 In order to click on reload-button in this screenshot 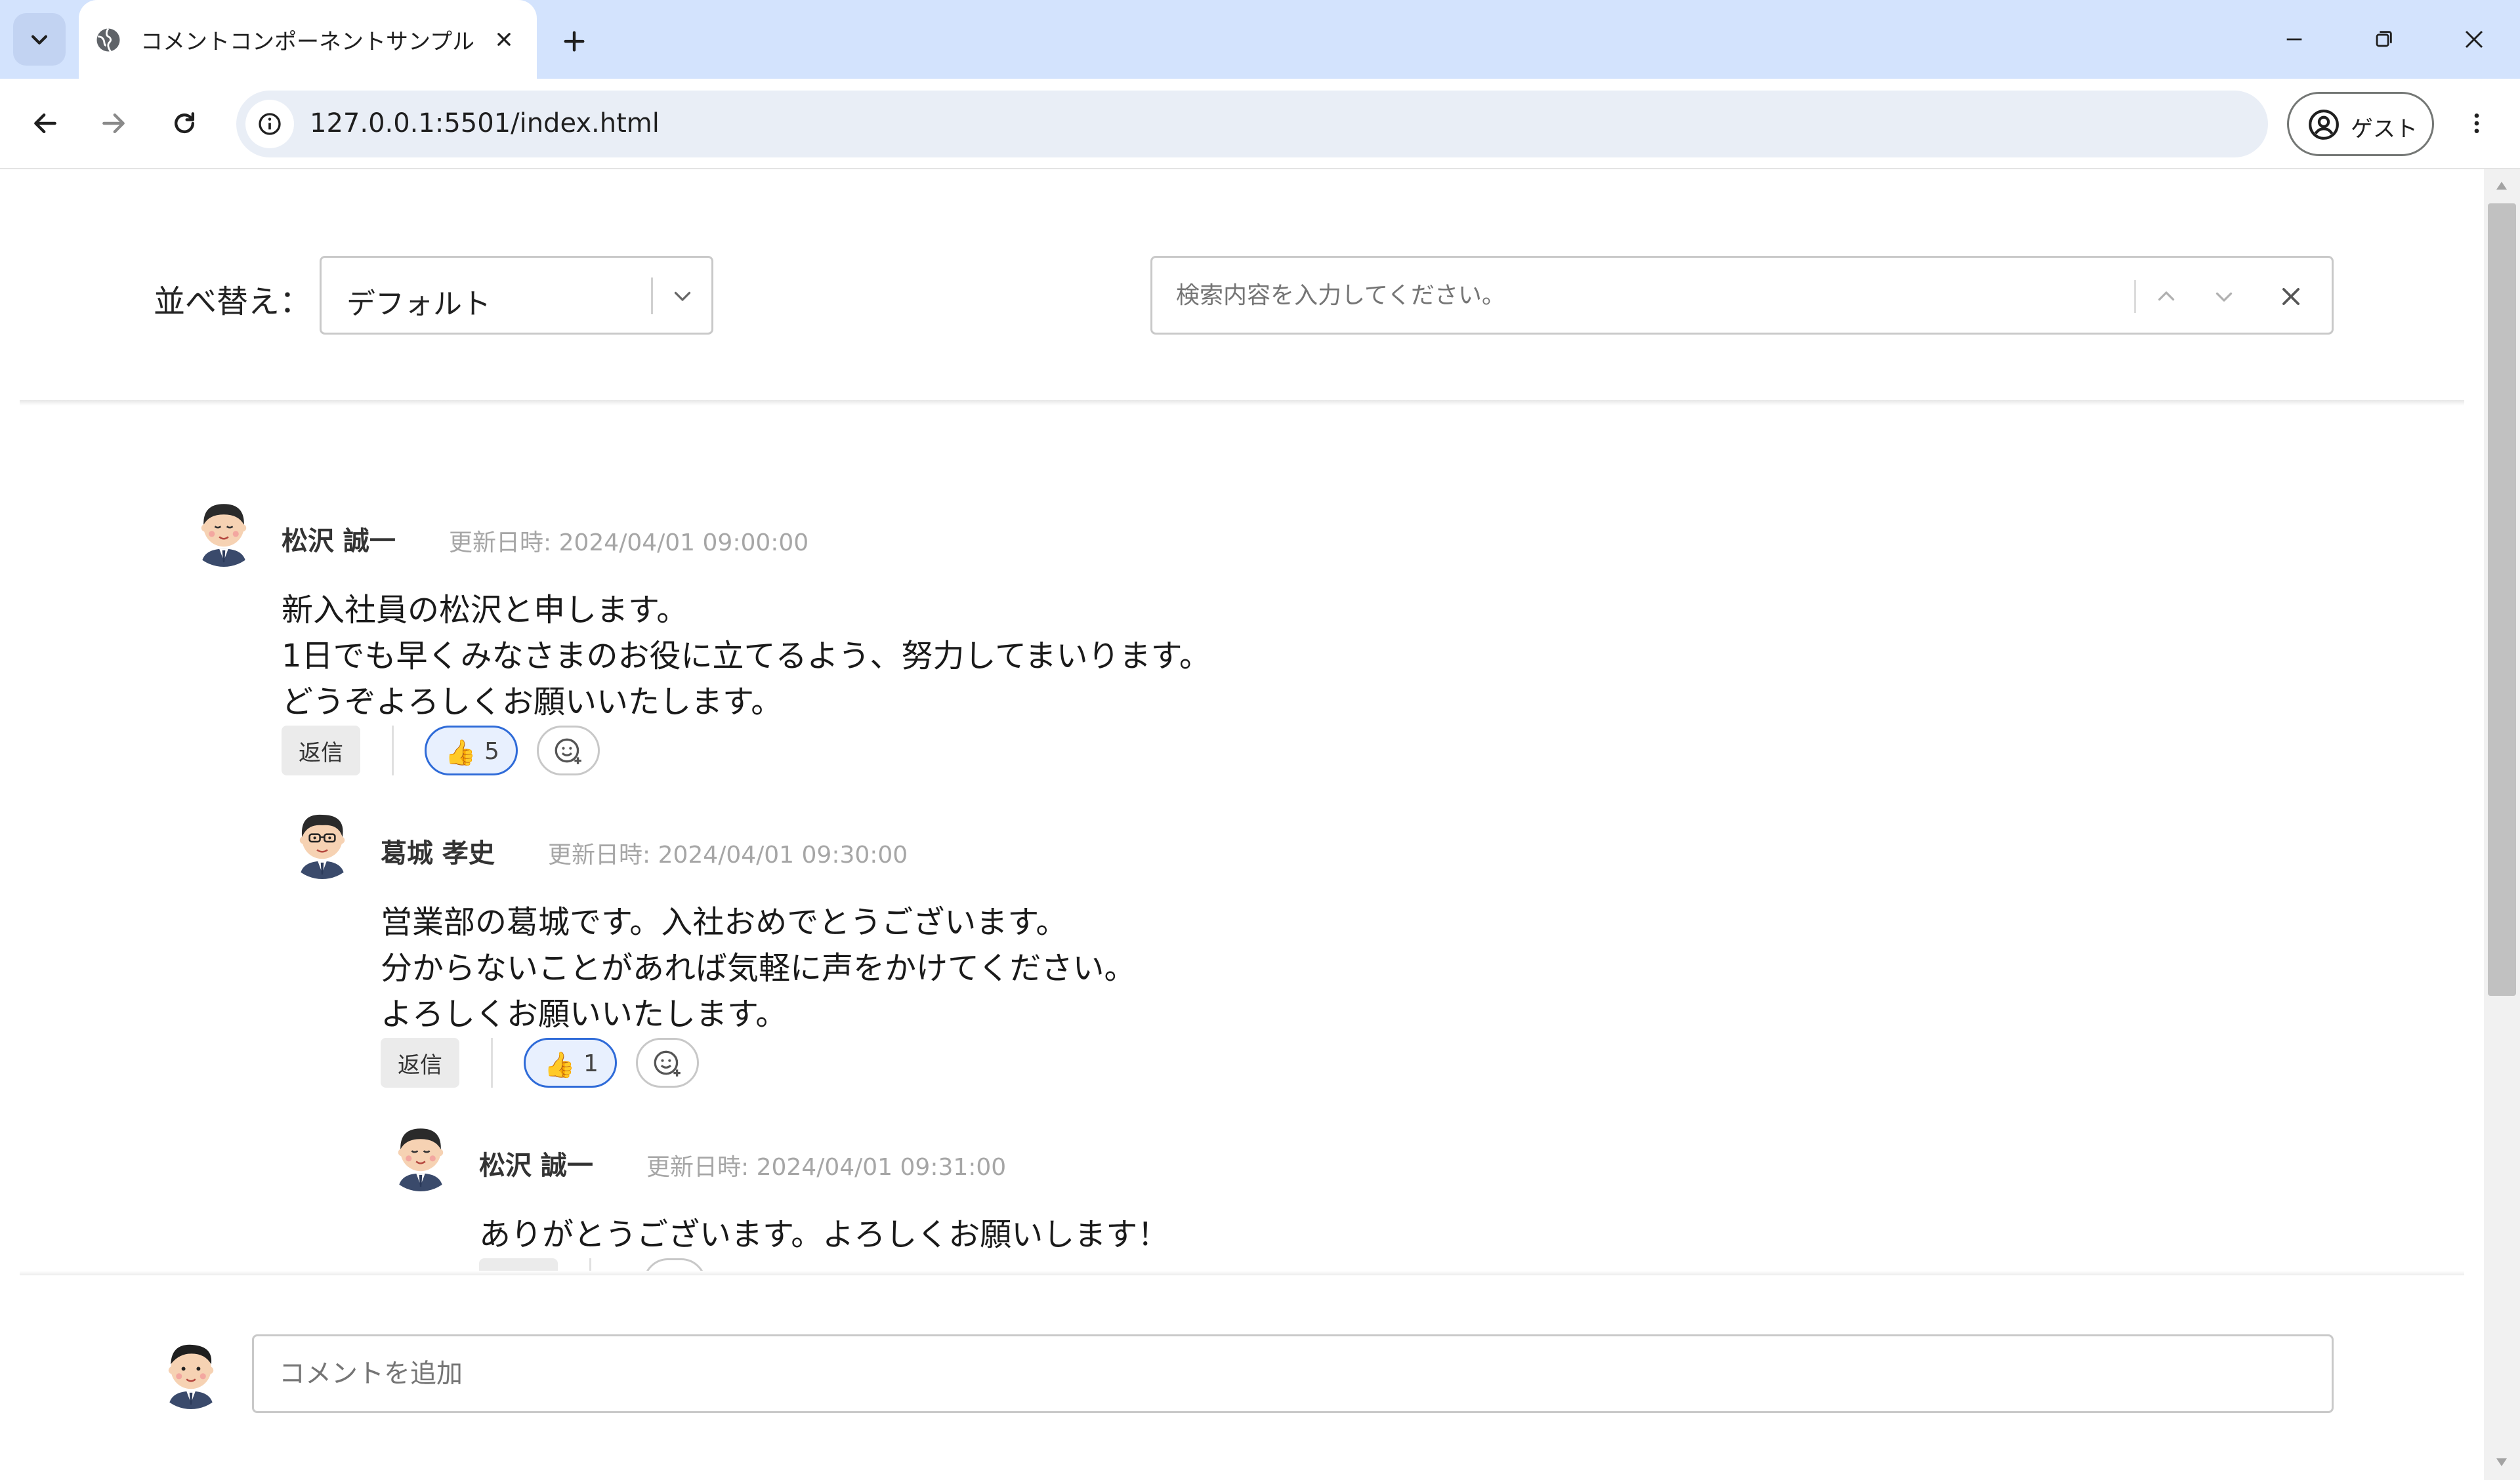, I will do `click(184, 123)`.